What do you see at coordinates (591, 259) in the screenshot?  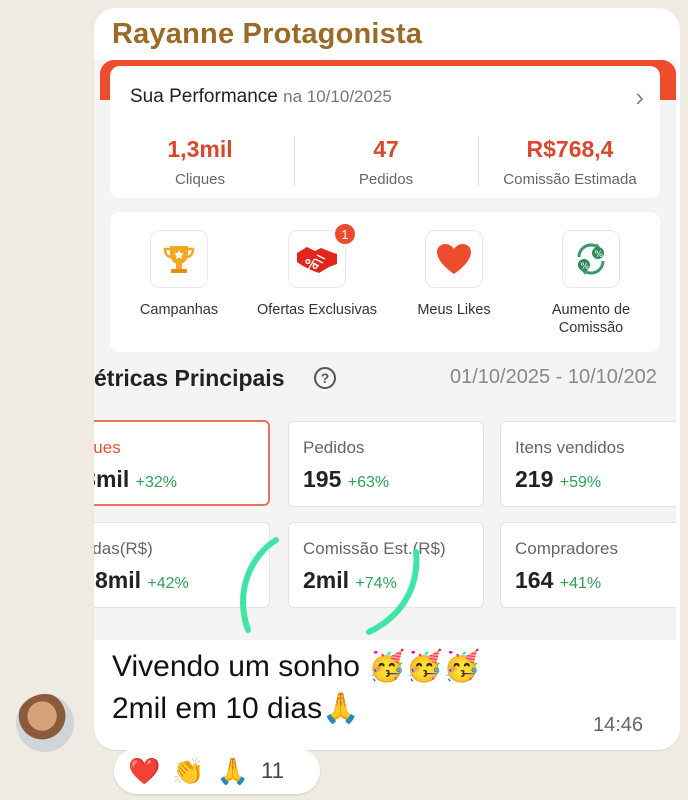 I see `percent-cycle-icon: % %` at bounding box center [591, 259].